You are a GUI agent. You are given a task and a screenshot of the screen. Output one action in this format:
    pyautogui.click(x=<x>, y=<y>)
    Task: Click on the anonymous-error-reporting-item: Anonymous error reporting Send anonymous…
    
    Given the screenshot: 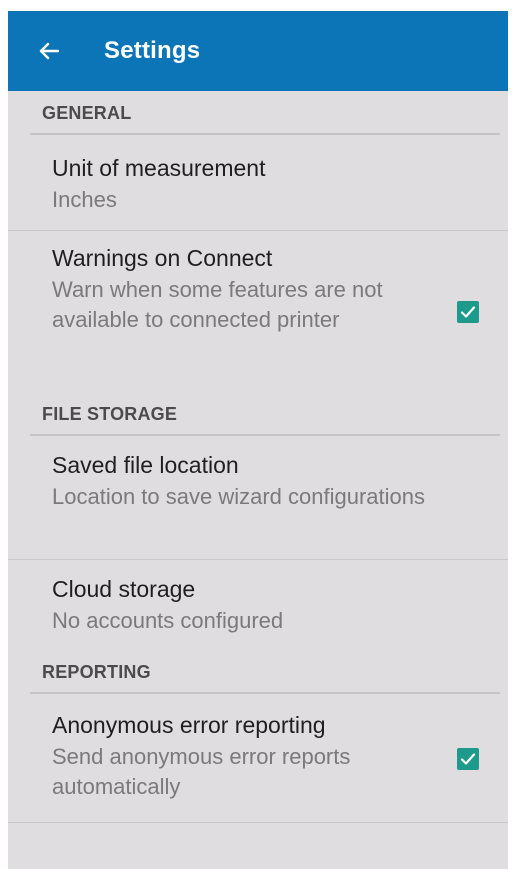 What is the action you would take?
    pyautogui.click(x=258, y=758)
    